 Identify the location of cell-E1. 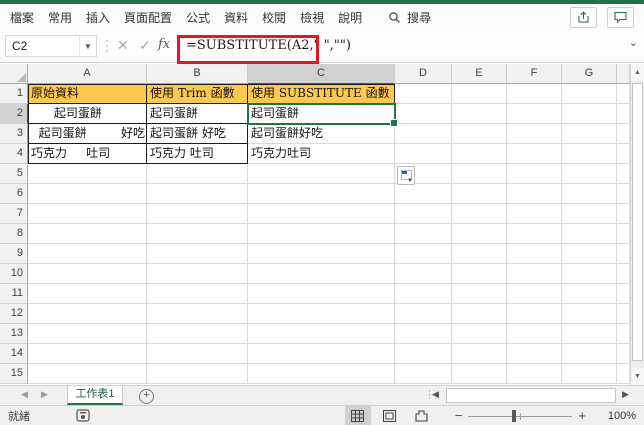
(479, 94).